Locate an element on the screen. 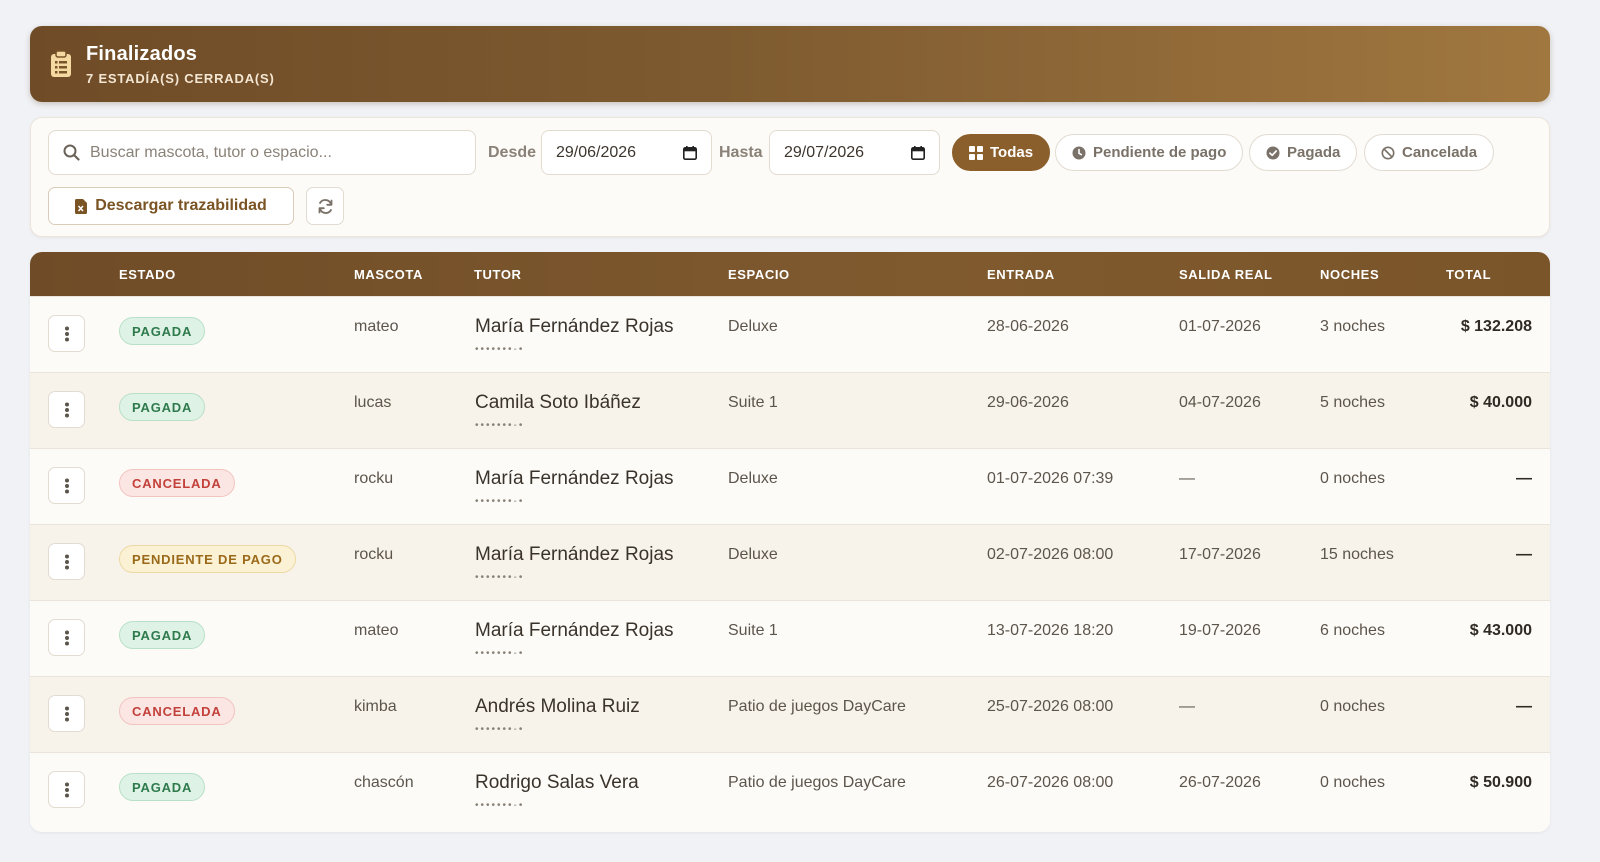  mascota-cell: kimba is located at coordinates (375, 706).